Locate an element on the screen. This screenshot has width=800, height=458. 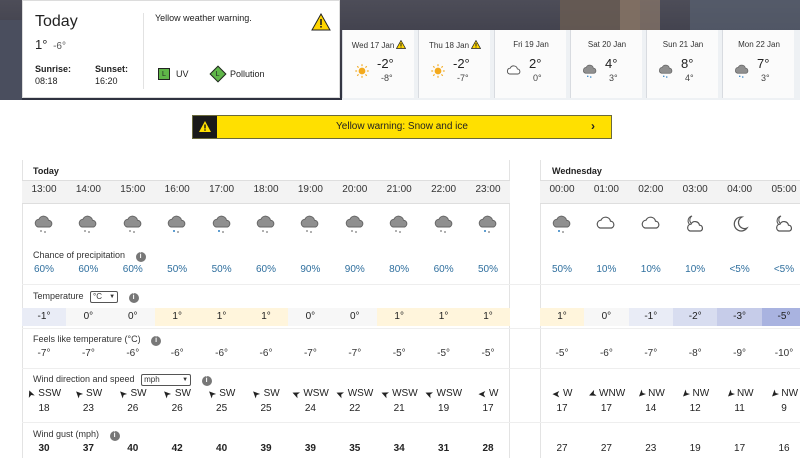
hour-temperature: 0° is located at coordinates (132, 317).